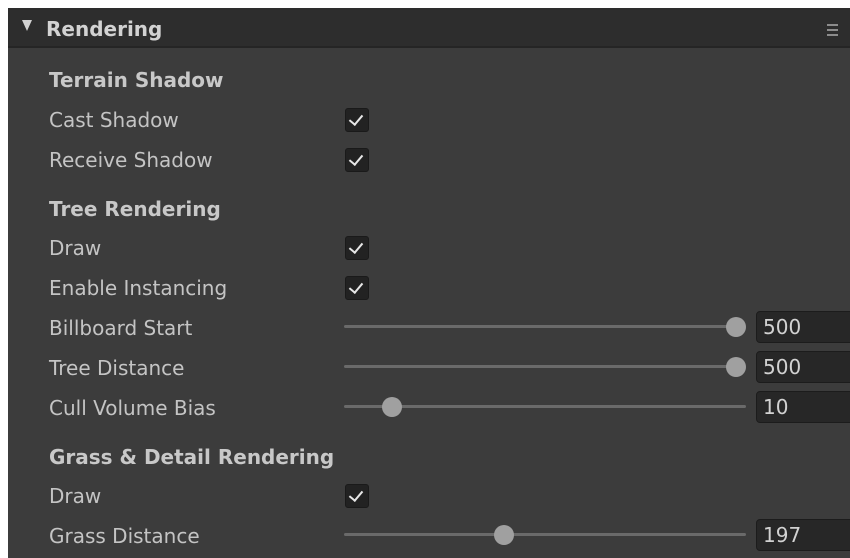 The image size is (850, 558). What do you see at coordinates (104, 29) in the screenshot?
I see `header-title: Rendering` at bounding box center [104, 29].